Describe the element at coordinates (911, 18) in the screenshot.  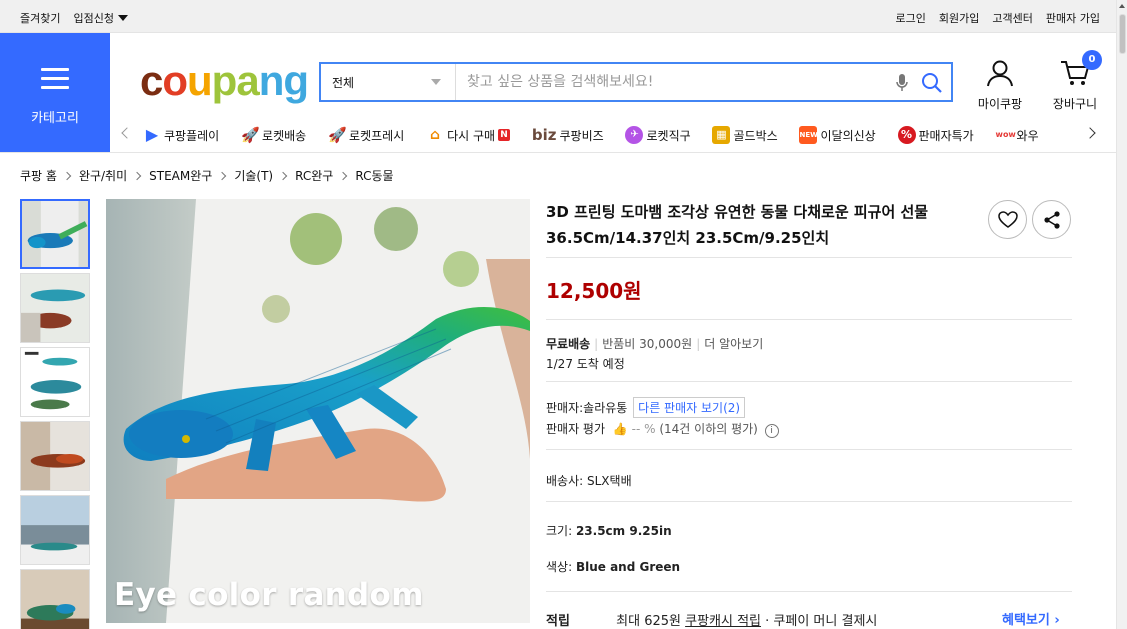
I see `login-link: 로그인` at that location.